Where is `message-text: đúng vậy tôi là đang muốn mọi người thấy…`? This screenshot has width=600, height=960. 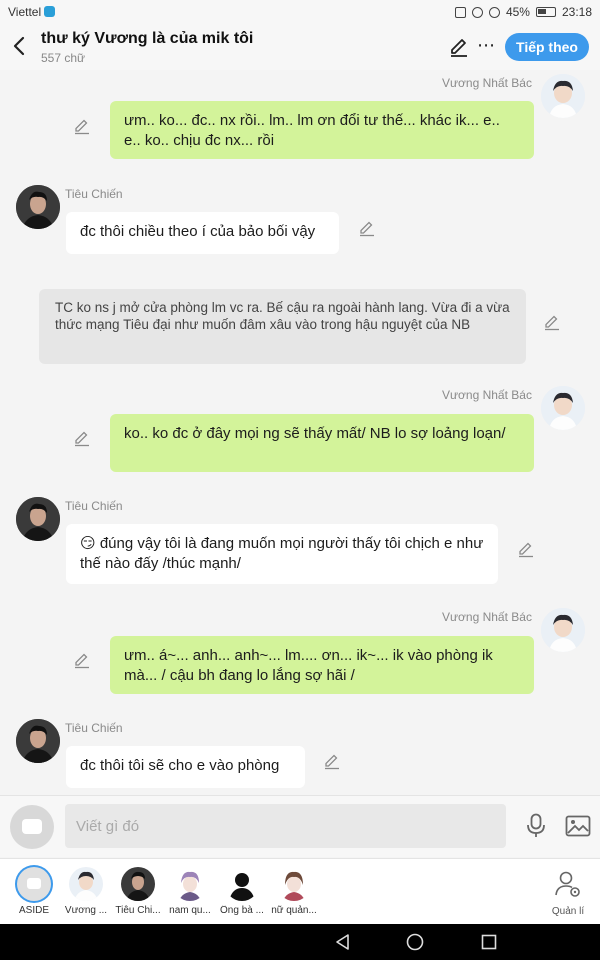
message-text: đúng vậy tôi là đang muốn mọi người thấy… is located at coordinates (282, 553).